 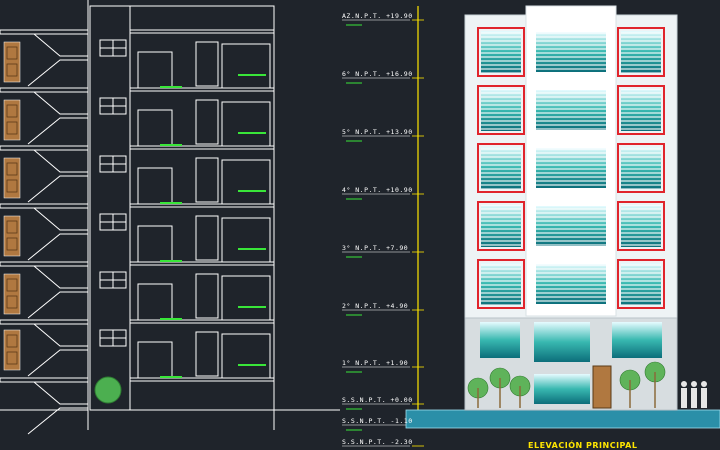 I want to click on section-wall, so click(x=110, y=208).